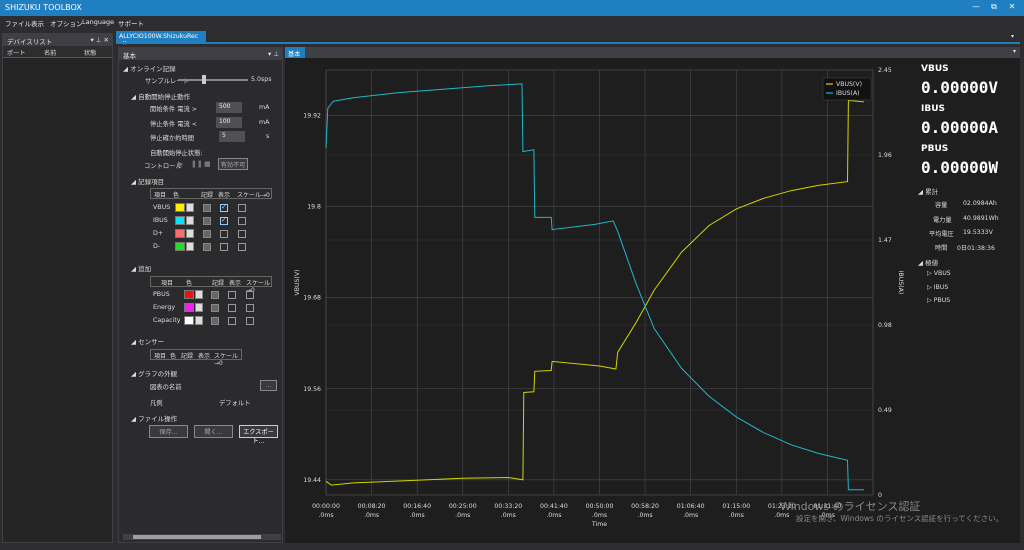 Image resolution: width=1024 pixels, height=550 pixels. I want to click on file-section: ◢ ファイル操作, so click(154, 418).